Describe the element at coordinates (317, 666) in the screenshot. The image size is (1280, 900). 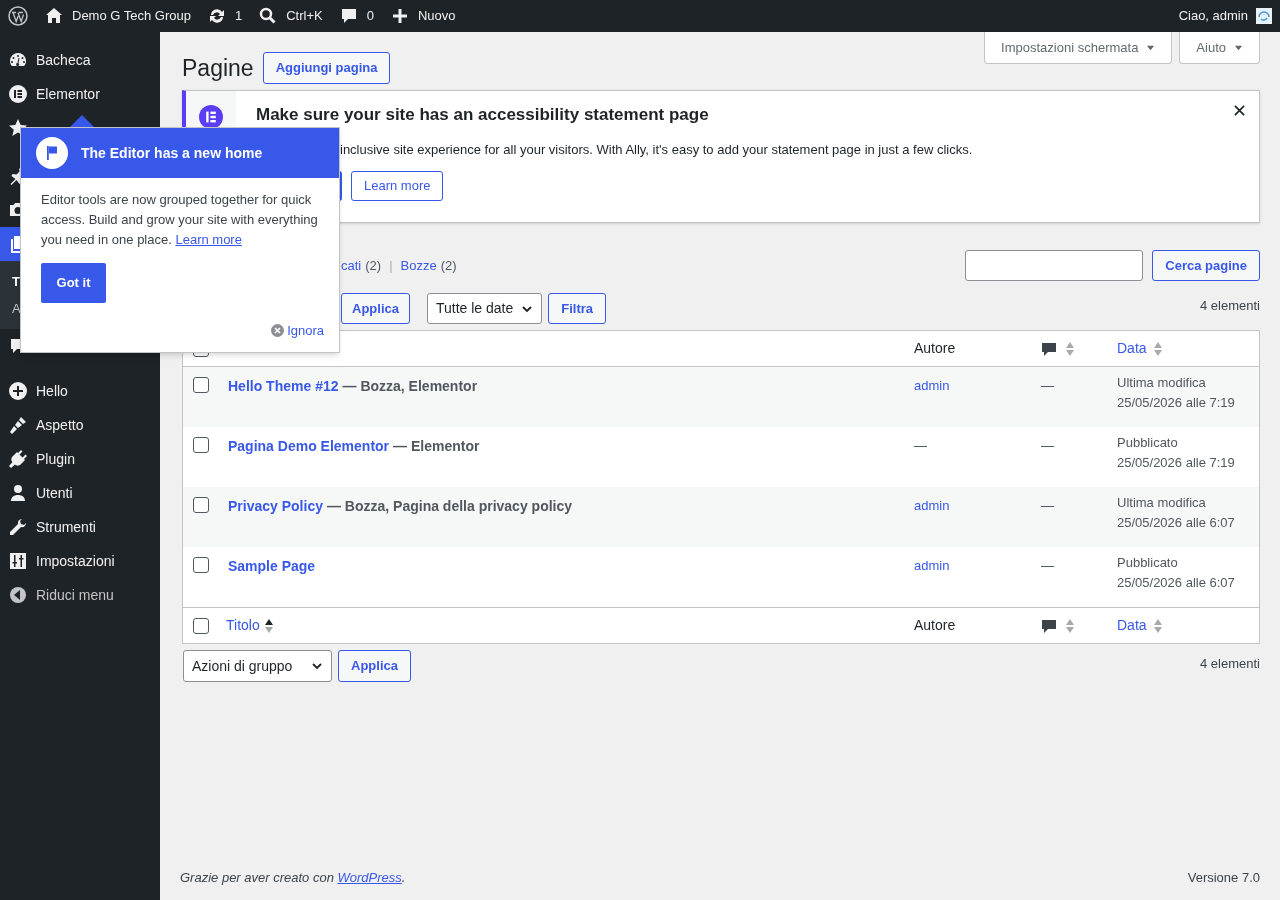
I see `chevron-icon` at that location.